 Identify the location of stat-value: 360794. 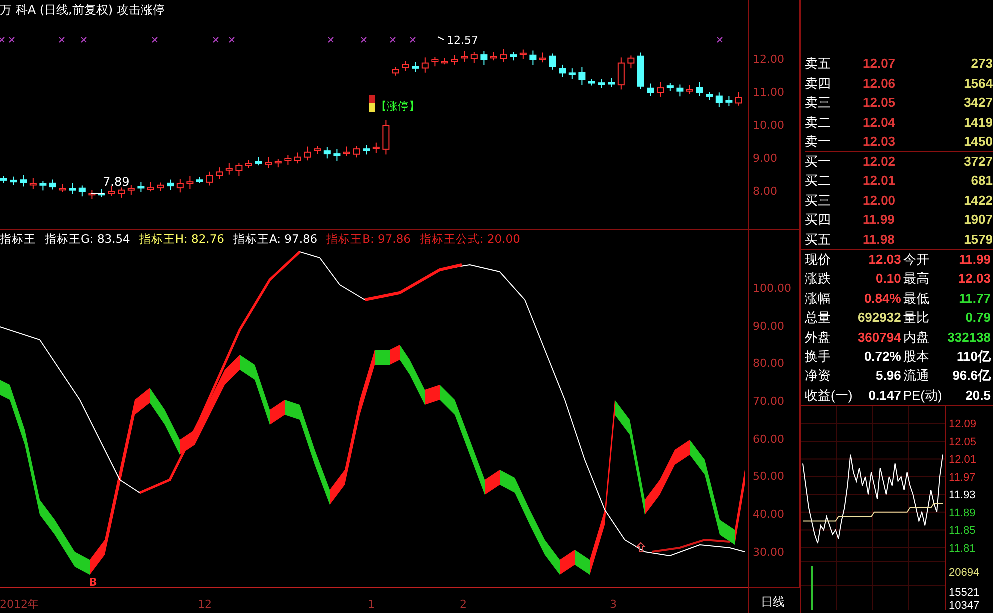
(879, 337).